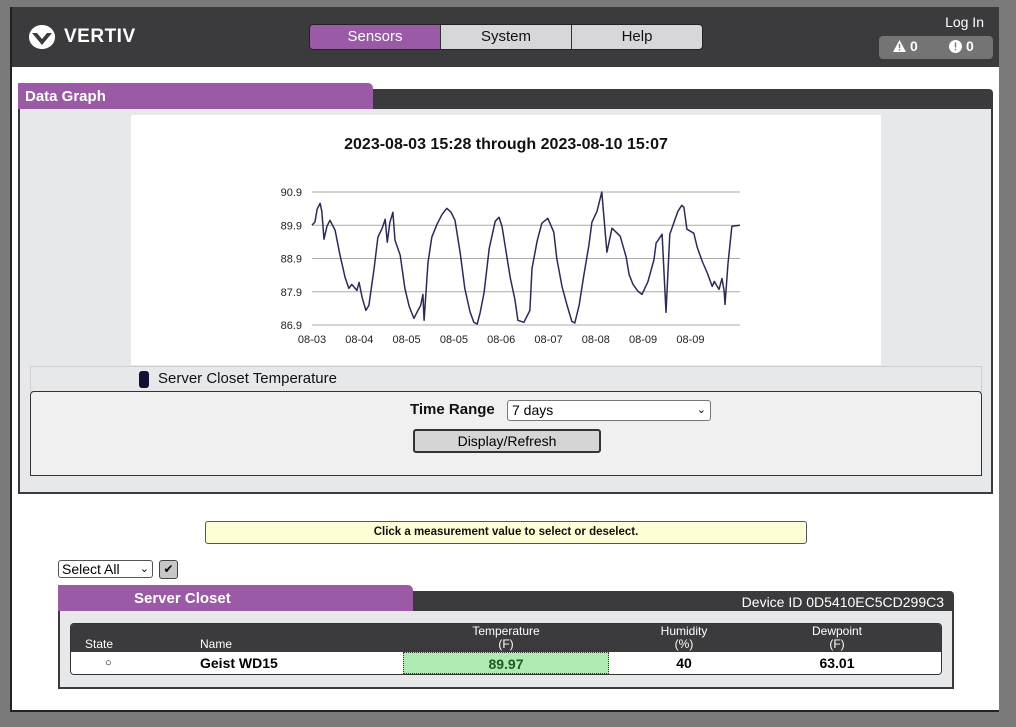 The height and width of the screenshot is (727, 1016). I want to click on table-row: ○ Geist WD15 89.97 40 63.01, so click(506, 663).